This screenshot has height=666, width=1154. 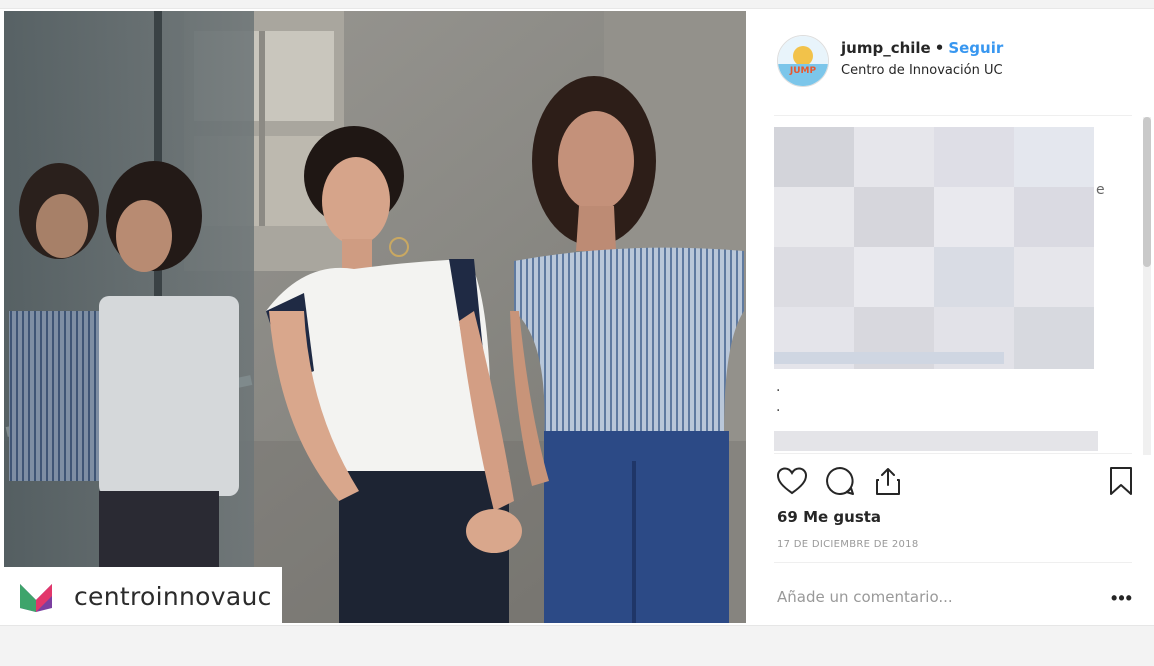 What do you see at coordinates (927, 597) in the screenshot?
I see `comment-input` at bounding box center [927, 597].